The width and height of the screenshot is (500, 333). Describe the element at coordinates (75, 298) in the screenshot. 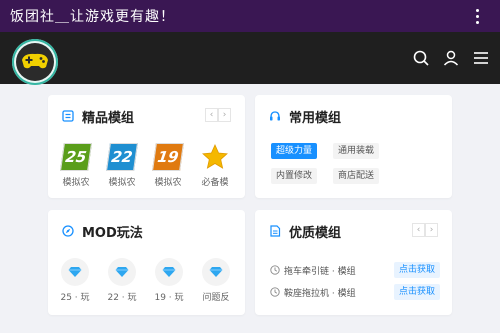

I see `mod-item-label: 25 · 玩` at that location.